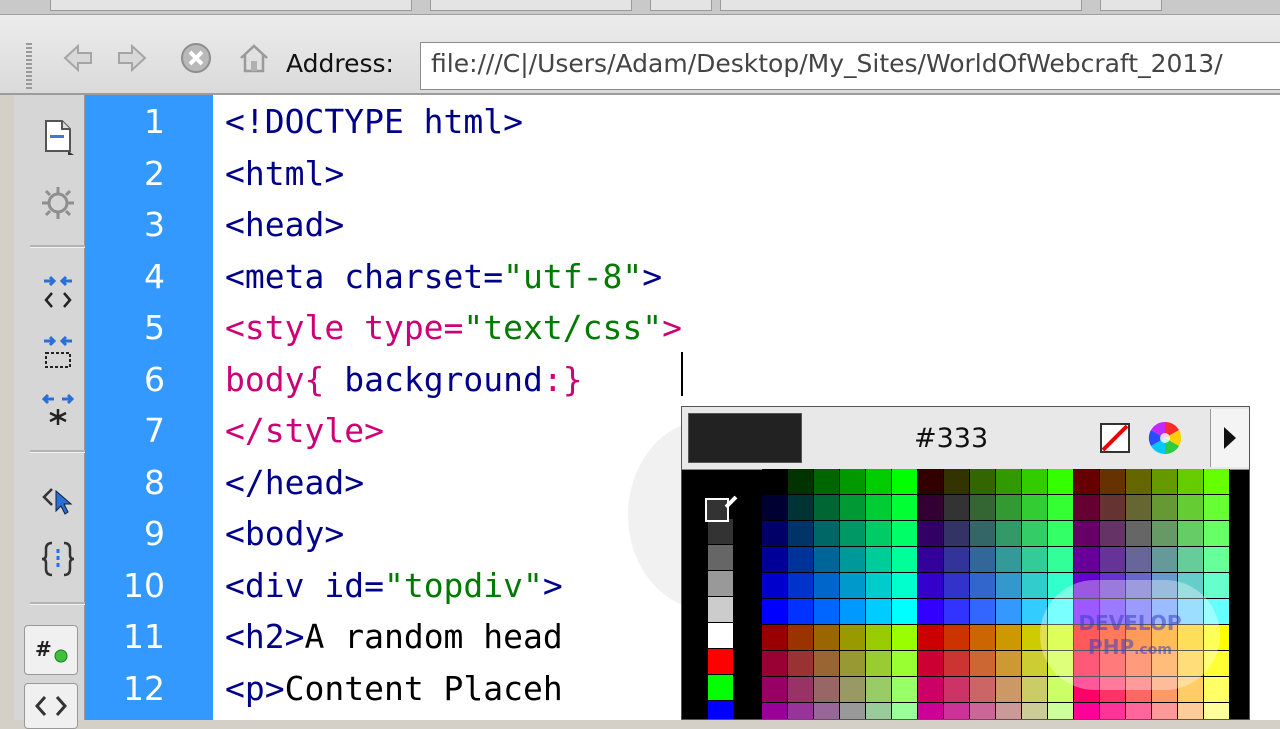 This screenshot has width=1280, height=729. Describe the element at coordinates (149, 407) in the screenshot. I see `line-number-gutter: 1 2 3 4 5 6 7 8 9 10 11 12` at that location.